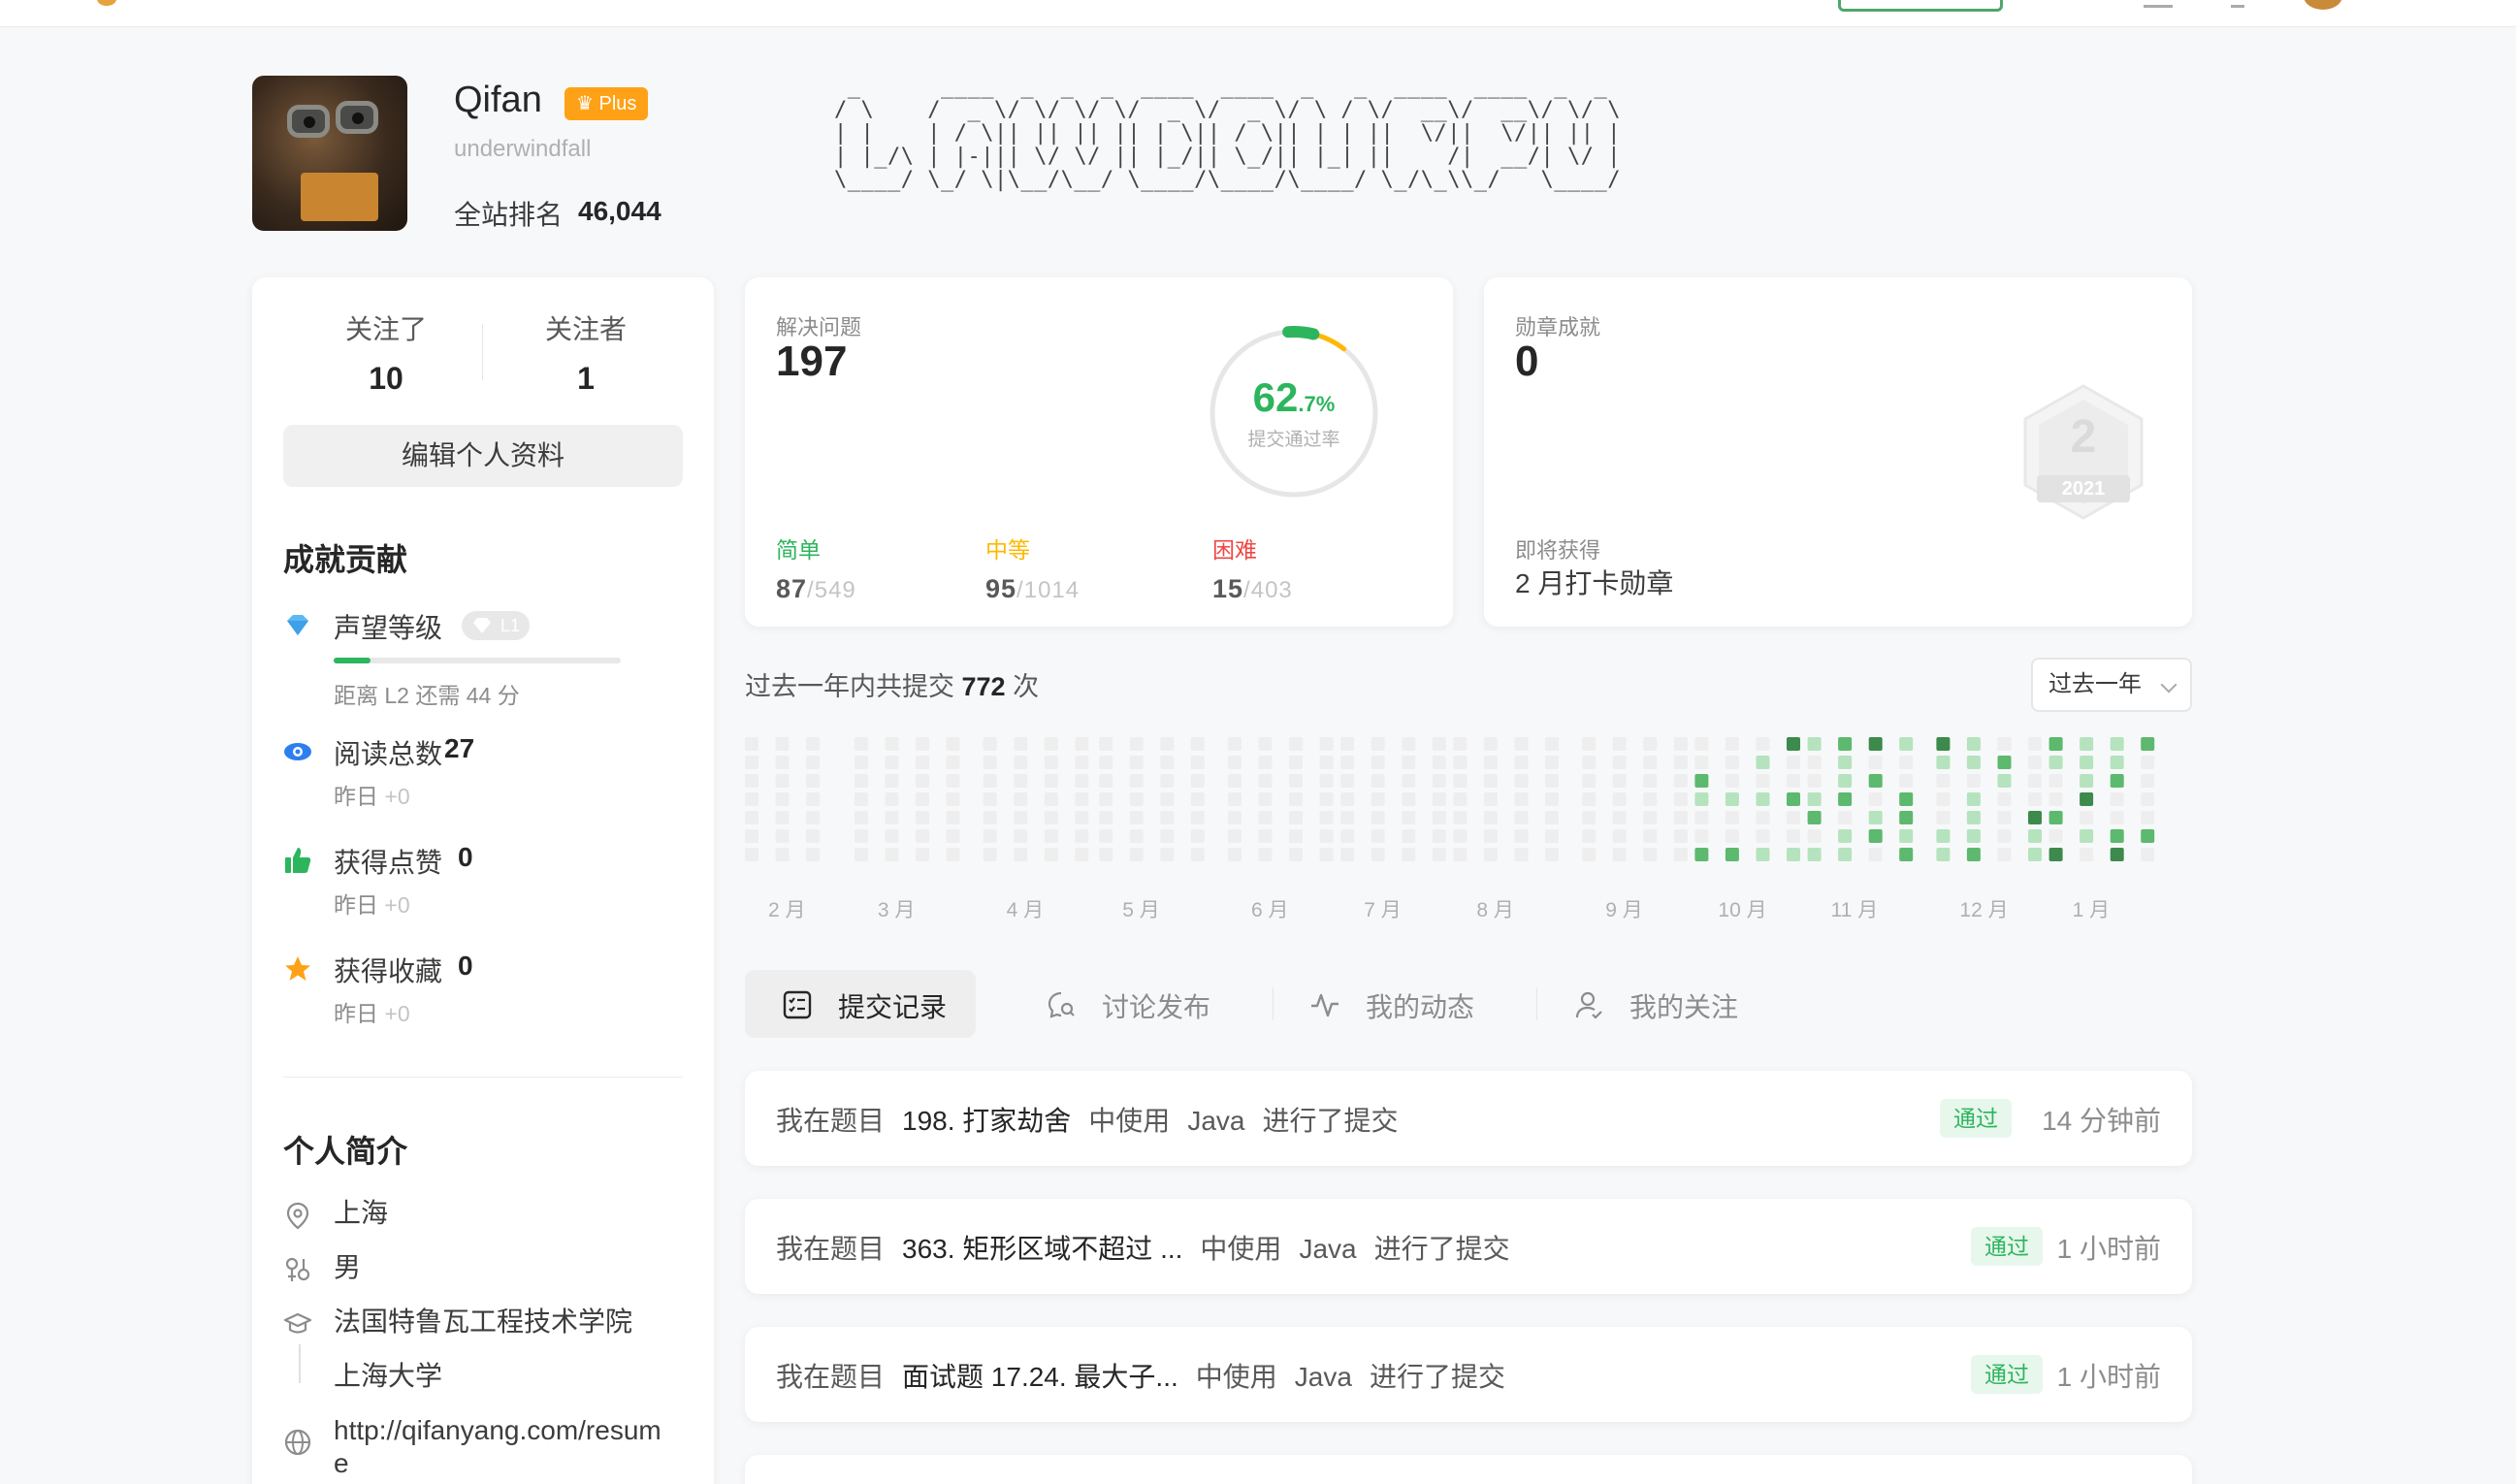 The image size is (2516, 1484). What do you see at coordinates (483, 456) in the screenshot?
I see `edit-profile-button: 编辑个人资料` at bounding box center [483, 456].